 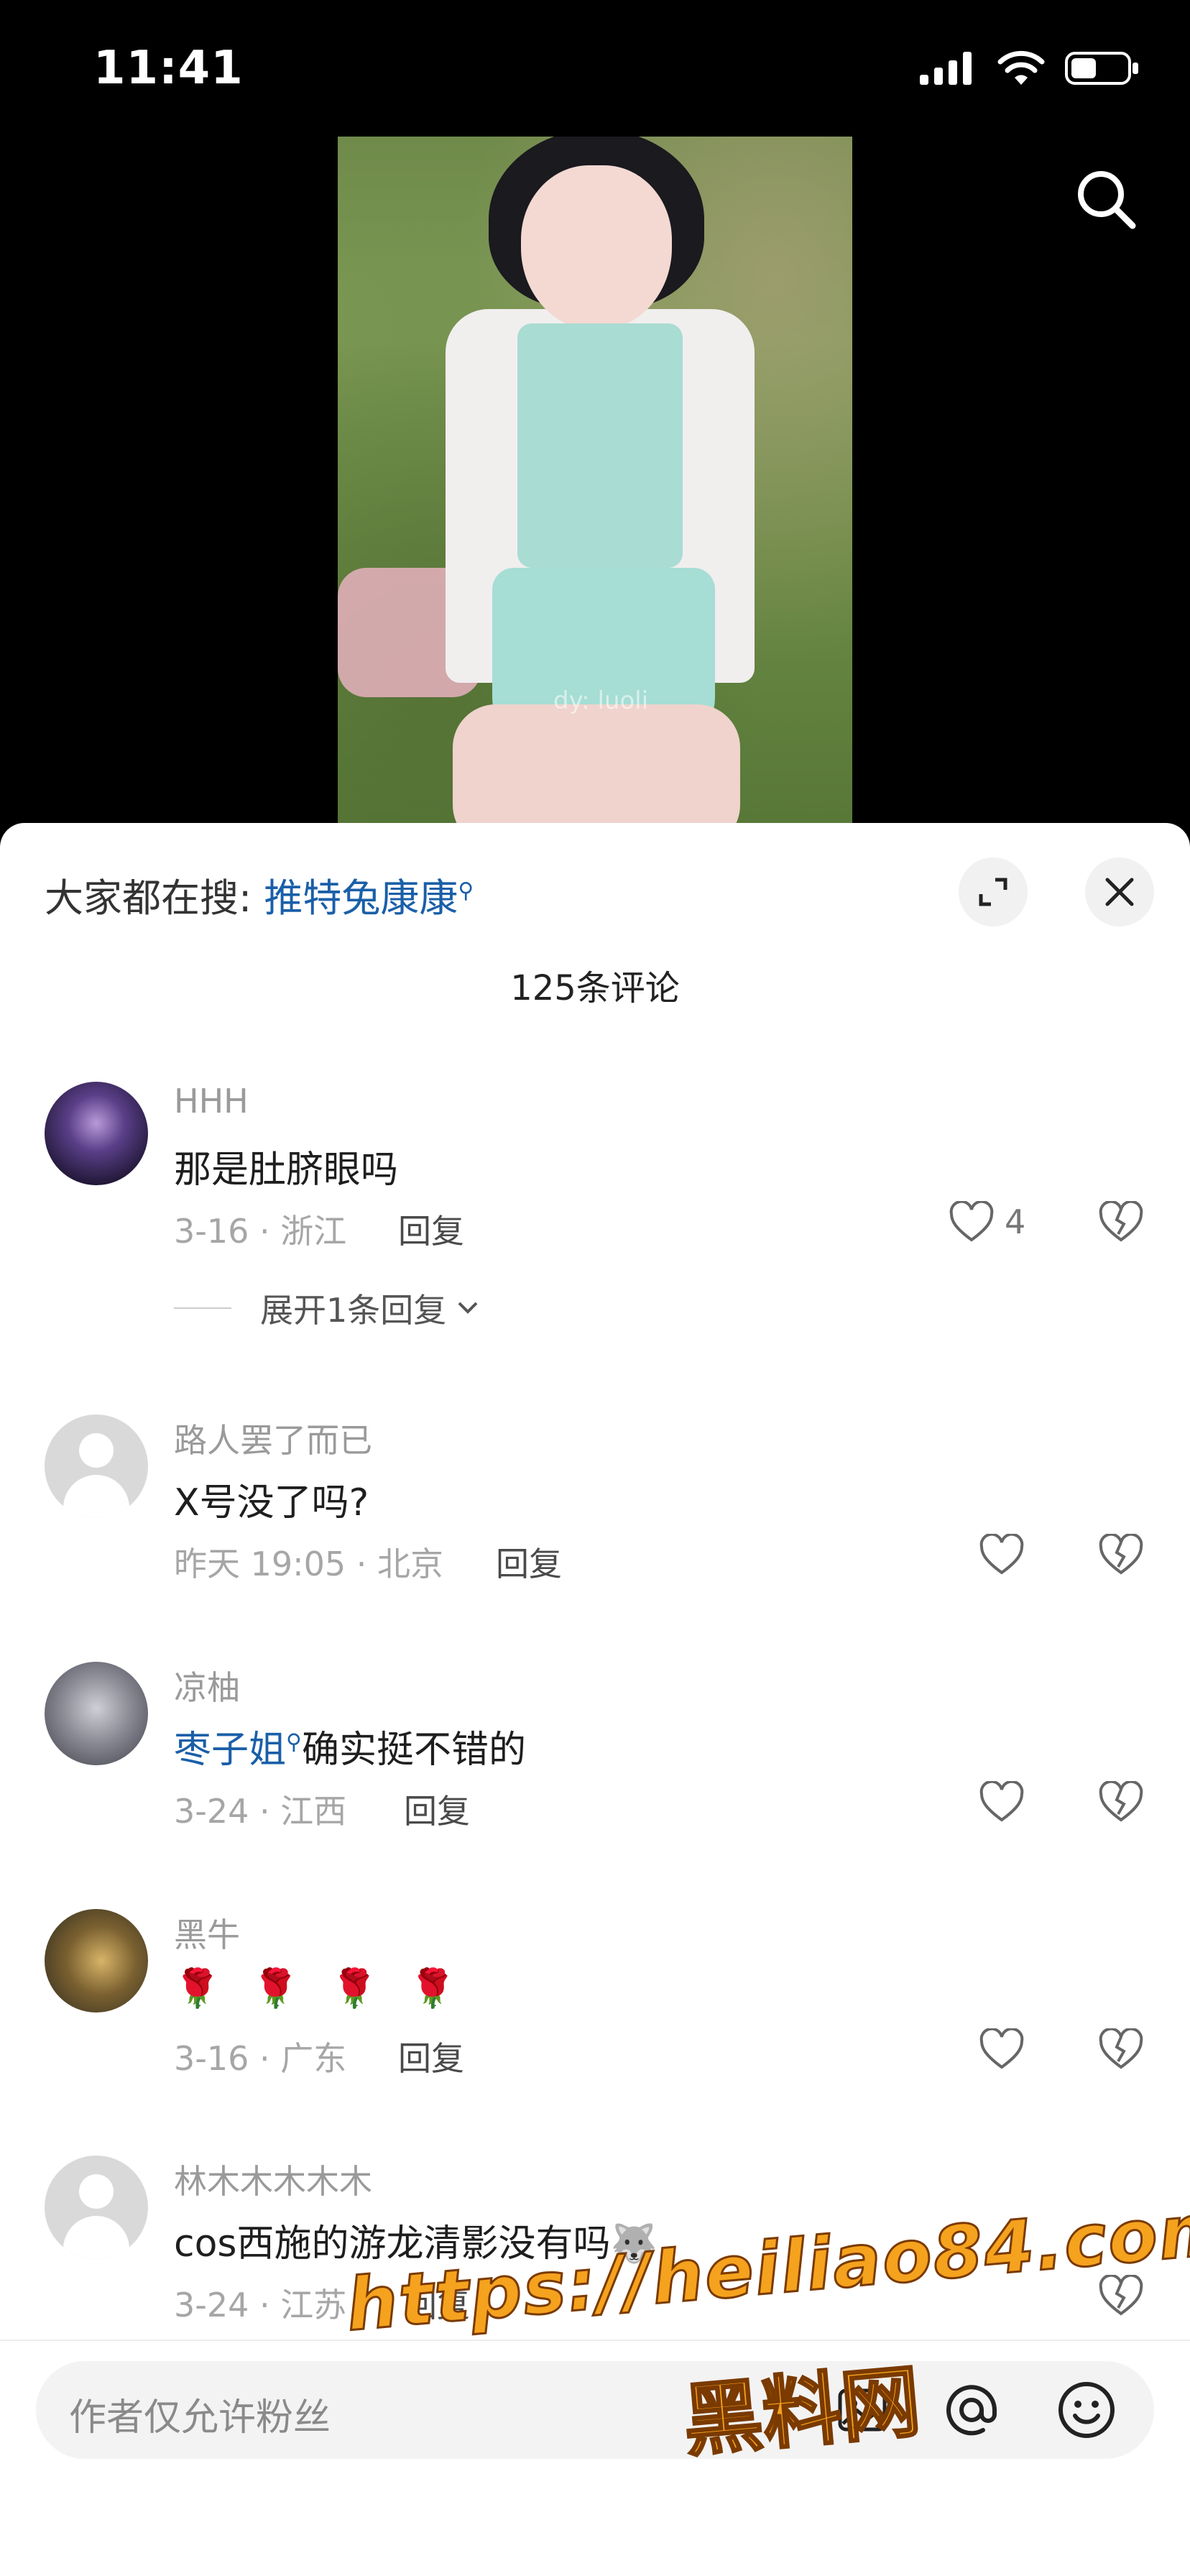 I want to click on comment-meta: 3-24 · 江西, so click(x=260, y=1811).